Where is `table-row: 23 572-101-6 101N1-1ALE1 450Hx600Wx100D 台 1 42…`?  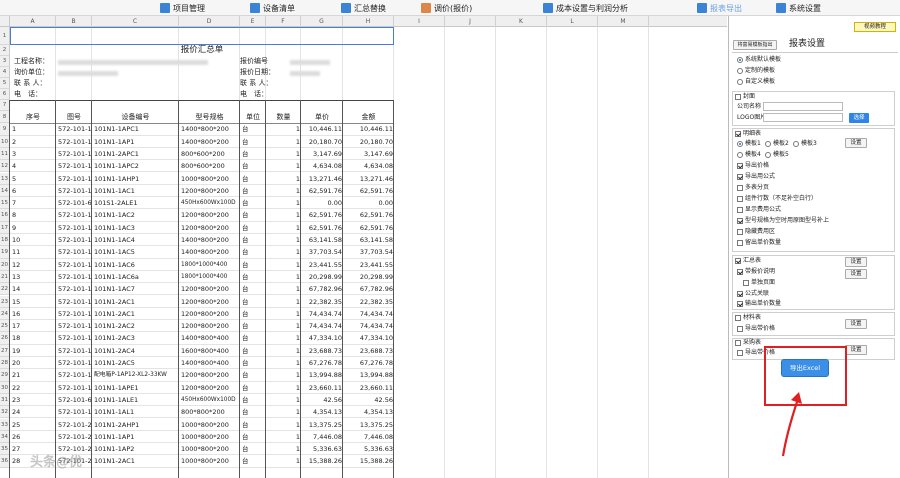 table-row: 23 572-101-6 101N1-1ALE1 450Hx600Wx100D 台 1 42… is located at coordinates (202, 400).